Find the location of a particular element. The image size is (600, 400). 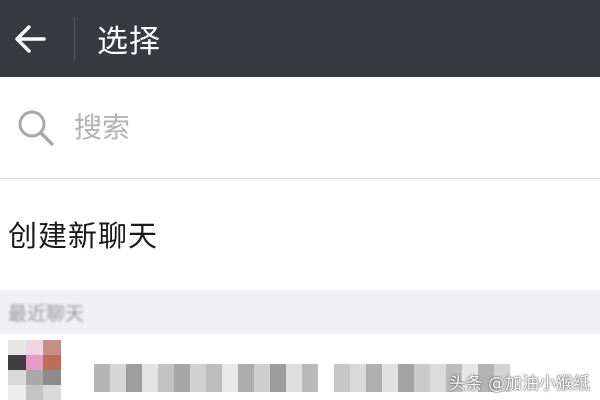

create-new-chat-label: 创建新聊天 is located at coordinates (83, 236).